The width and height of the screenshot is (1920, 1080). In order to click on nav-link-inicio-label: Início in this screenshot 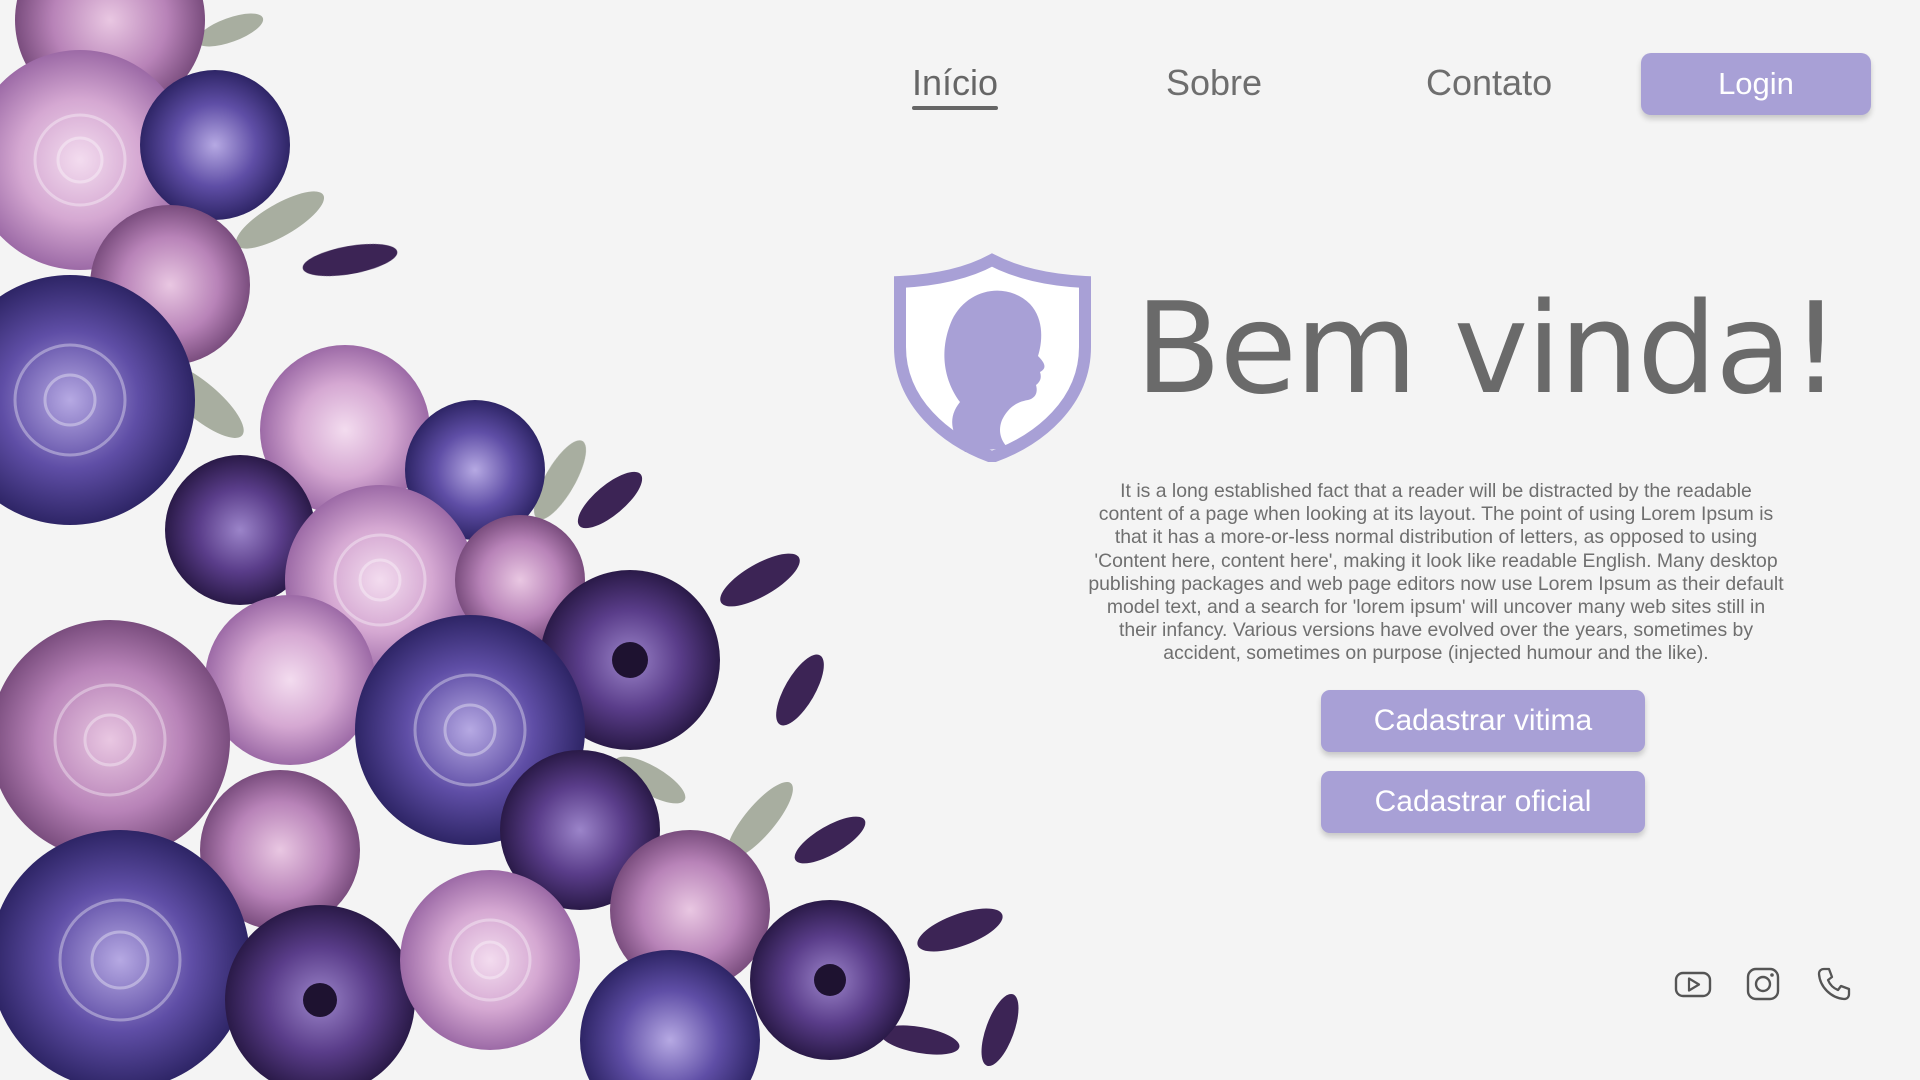, I will do `click(955, 82)`.